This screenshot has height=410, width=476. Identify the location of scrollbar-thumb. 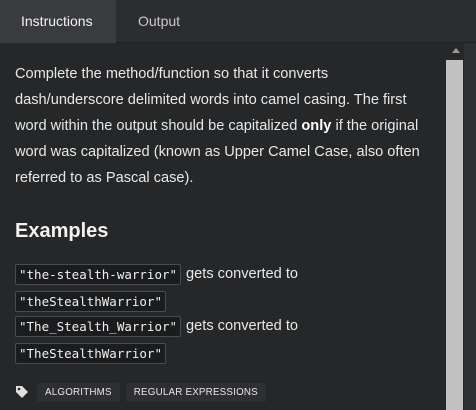
(454, 235).